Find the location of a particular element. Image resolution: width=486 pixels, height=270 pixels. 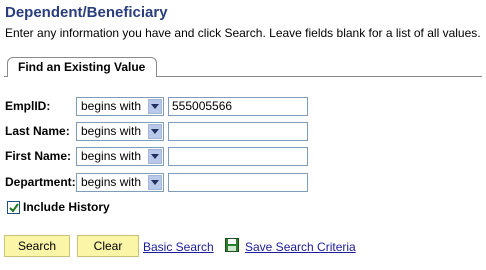

emplid-operator-value: begins with is located at coordinates (111, 106).